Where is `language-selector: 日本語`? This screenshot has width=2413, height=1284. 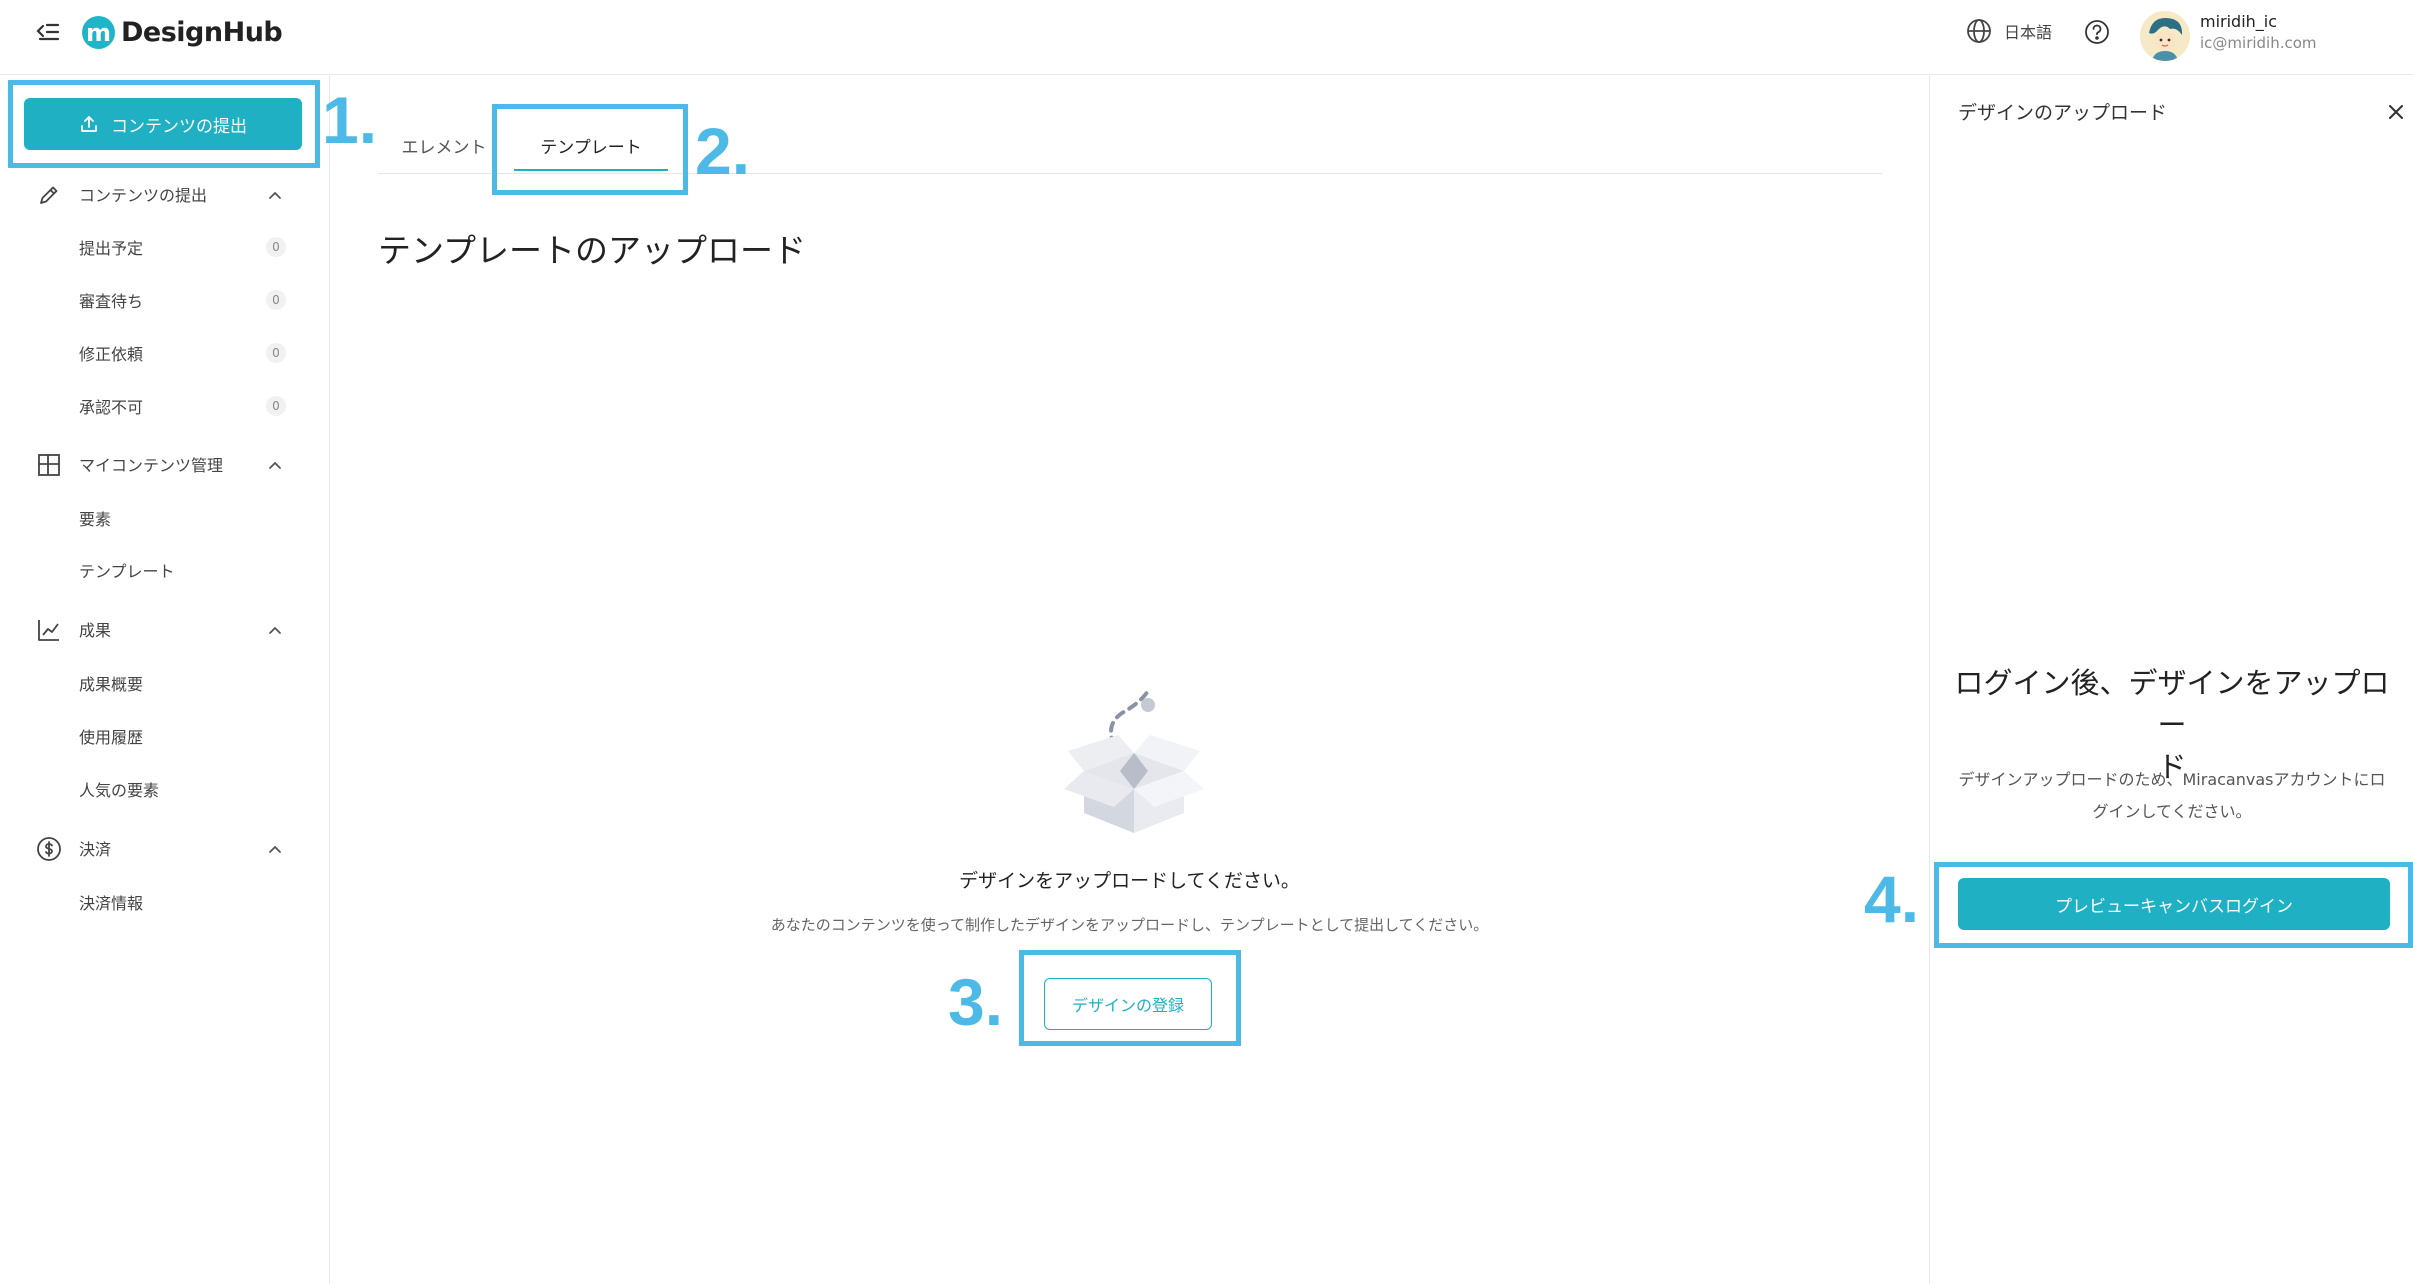
language-selector: 日本語 is located at coordinates (2009, 31).